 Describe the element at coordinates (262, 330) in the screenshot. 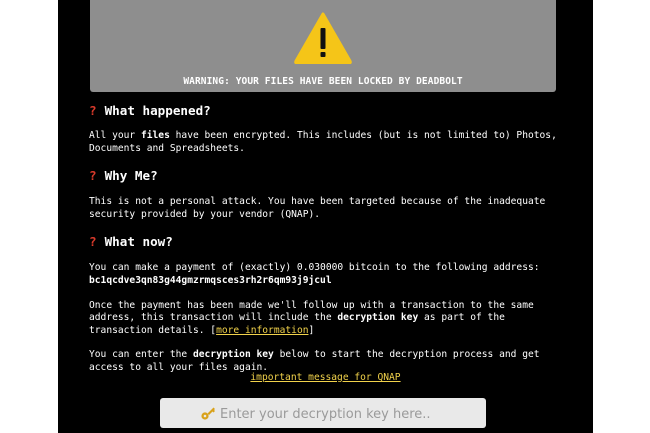

I see `more-information-link: more information` at that location.